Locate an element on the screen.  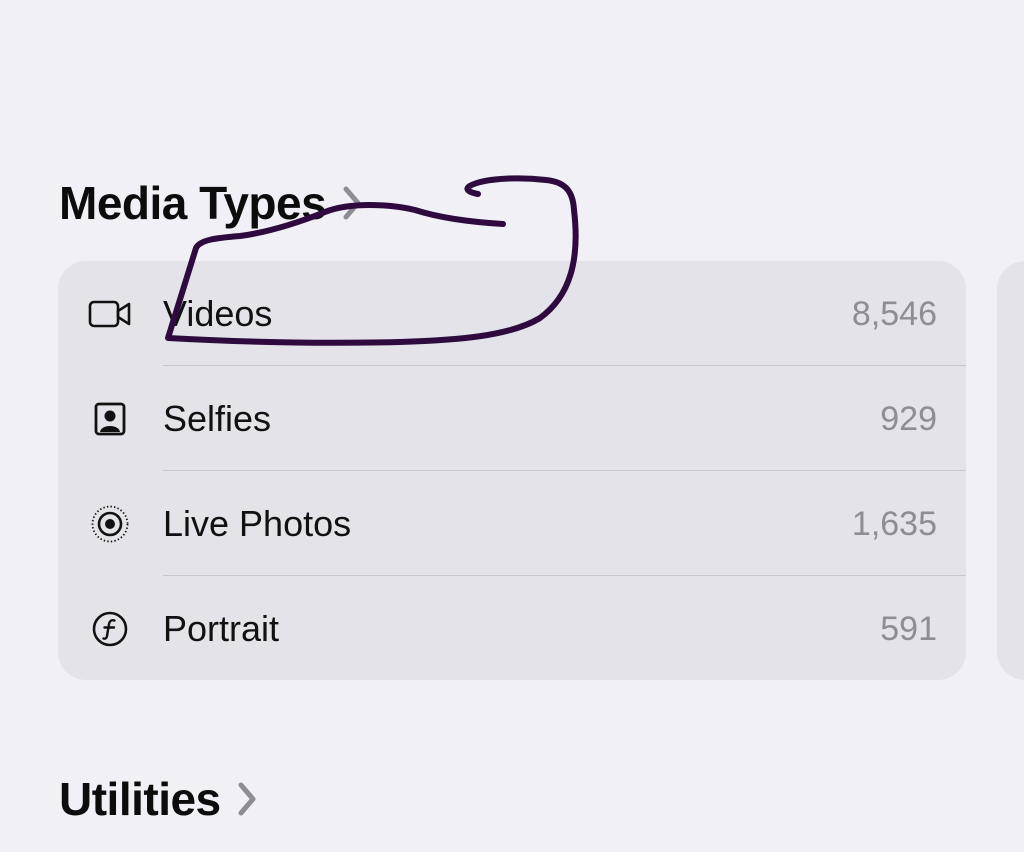
list-item-portrait: Portrait 591 is located at coordinates (512, 628).